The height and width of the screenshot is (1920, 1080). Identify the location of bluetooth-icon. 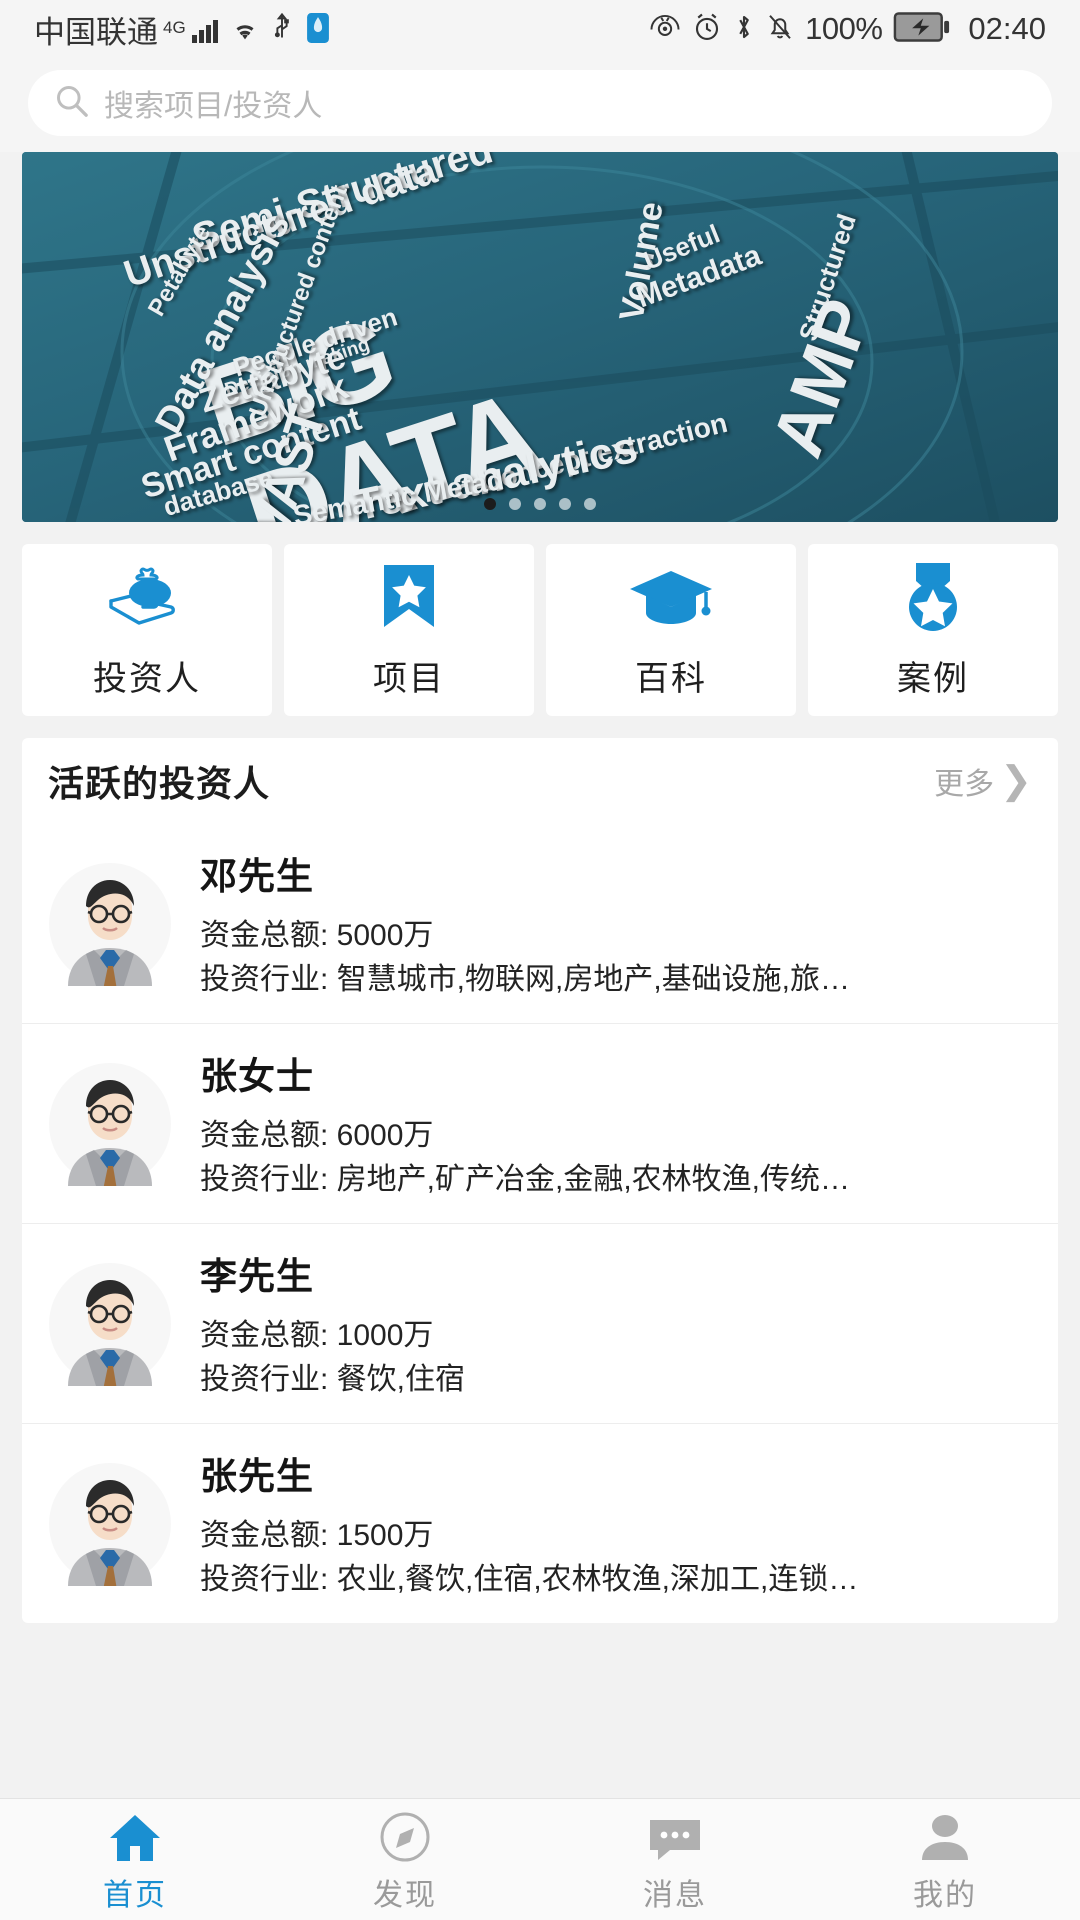
(744, 29).